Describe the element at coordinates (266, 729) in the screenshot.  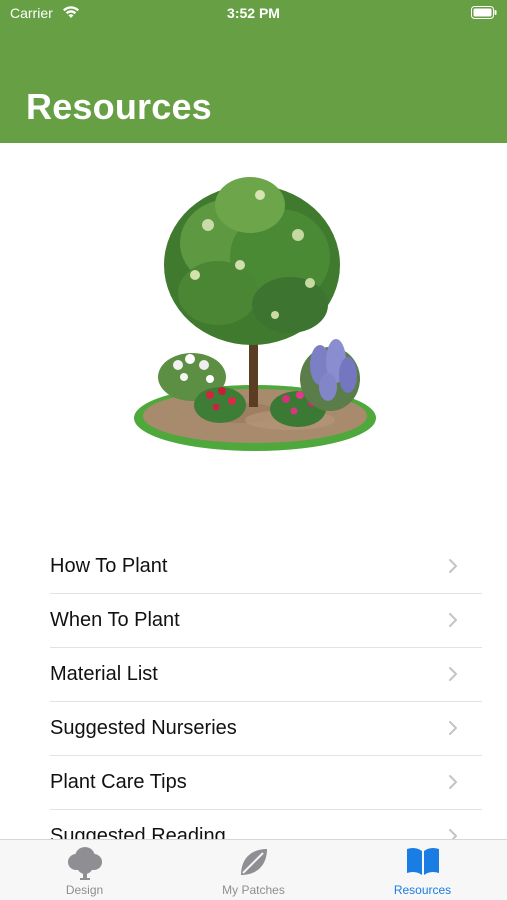
I see `list-item-suggested-nurseries: Suggested Nurseries` at that location.